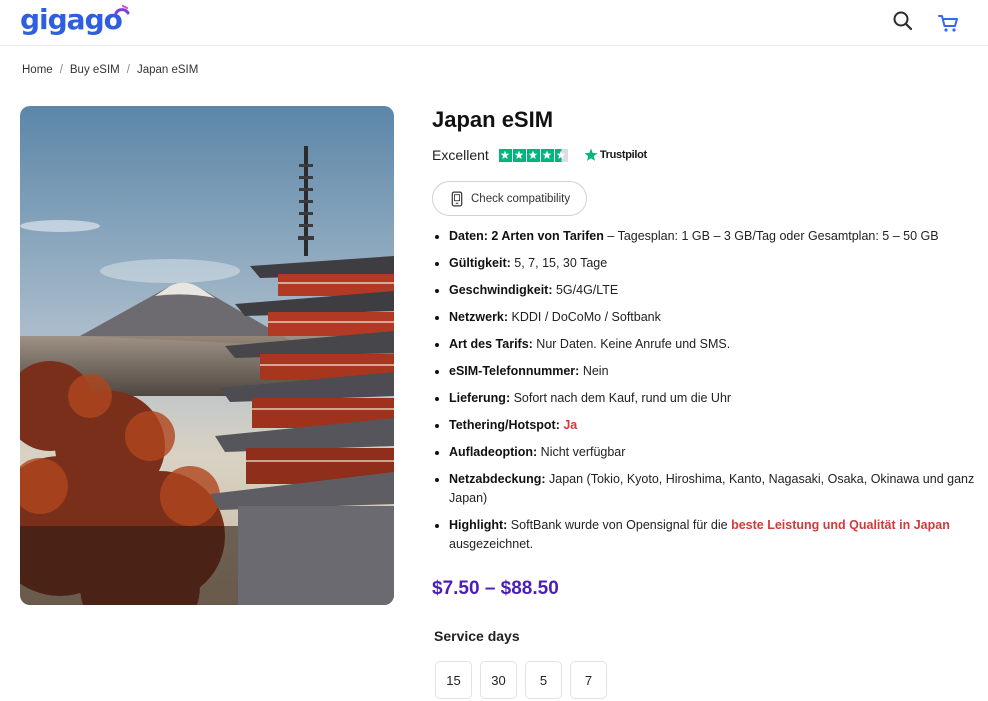 Image resolution: width=988 pixels, height=701 pixels. Describe the element at coordinates (561, 155) in the screenshot. I see `half-star-icon` at that location.